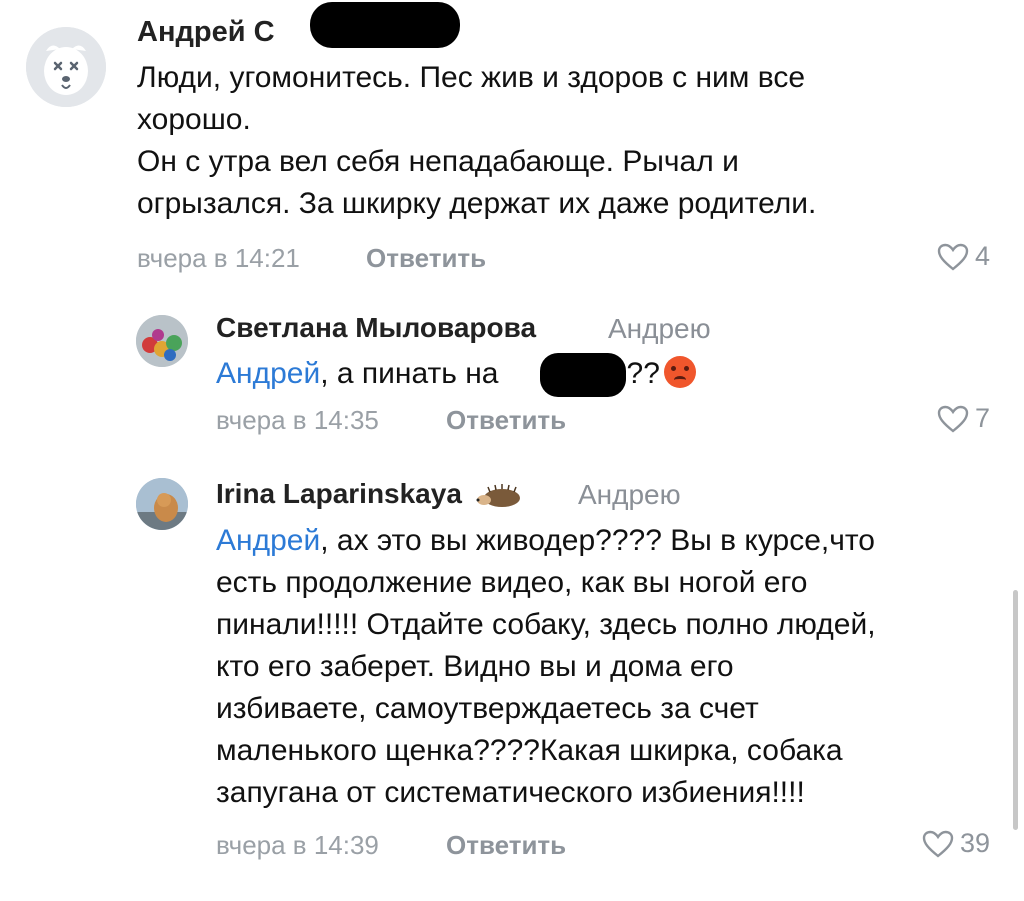  Describe the element at coordinates (297, 420) in the screenshot. I see `comment-time: вчера в 14:35` at that location.